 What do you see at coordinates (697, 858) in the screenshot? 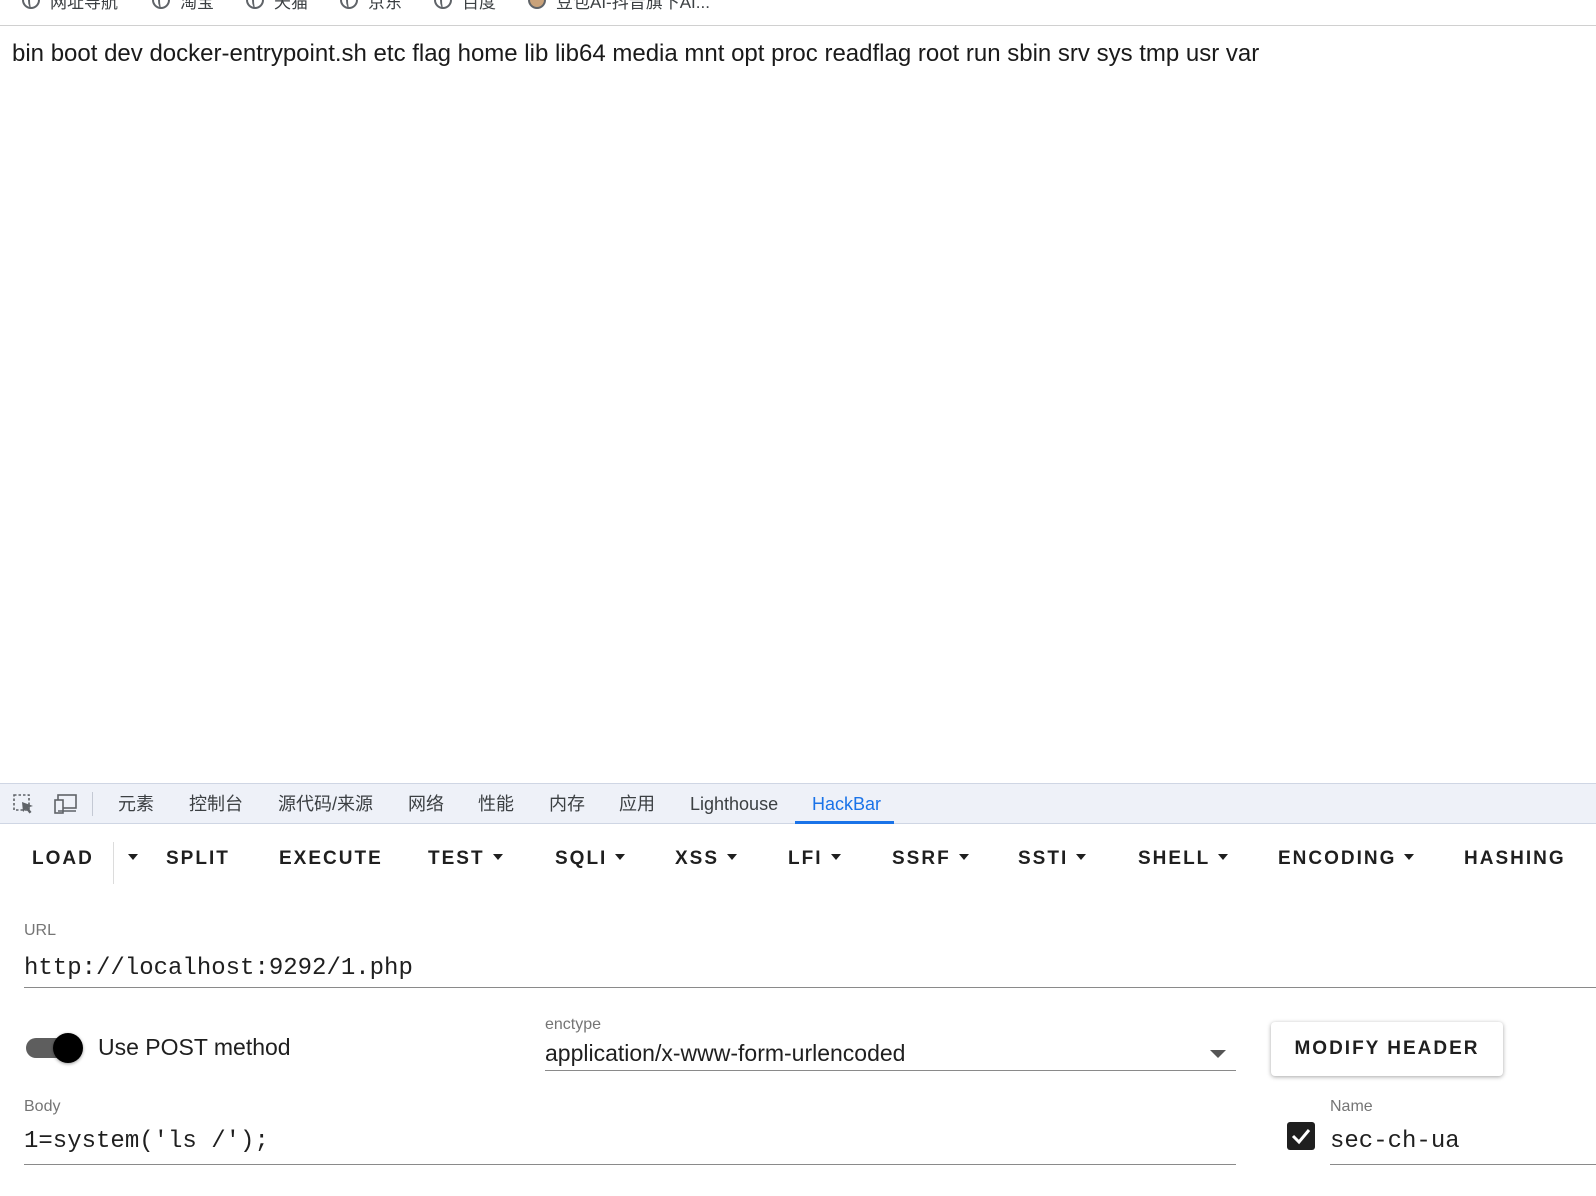
I see `xss-menu-label: XSS` at bounding box center [697, 858].